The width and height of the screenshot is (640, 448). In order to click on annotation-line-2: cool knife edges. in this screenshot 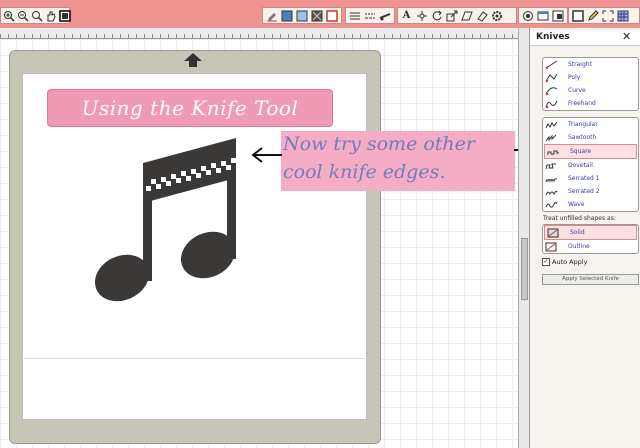, I will do `click(364, 172)`.